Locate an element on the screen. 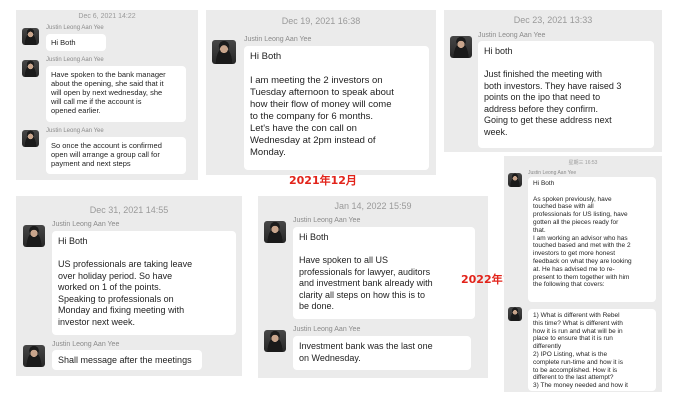  message-timestamp: Dec 6, 2021 14:22 is located at coordinates (107, 16).